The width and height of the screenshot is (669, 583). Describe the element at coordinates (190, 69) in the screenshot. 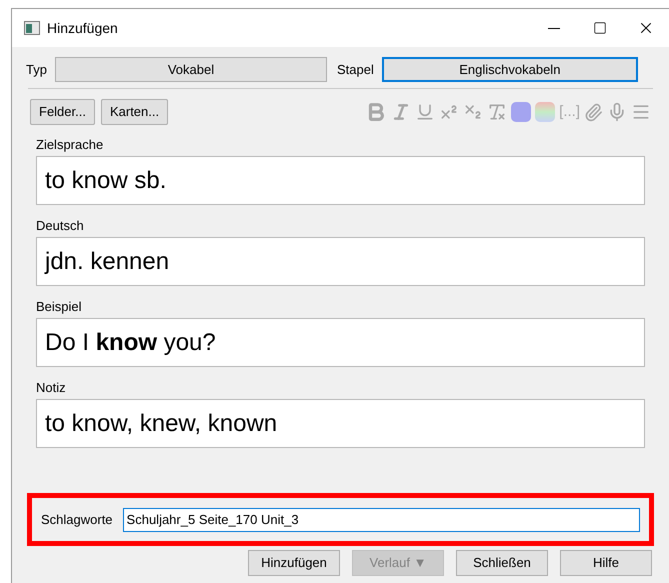

I see `selector-button: Vokabel` at that location.